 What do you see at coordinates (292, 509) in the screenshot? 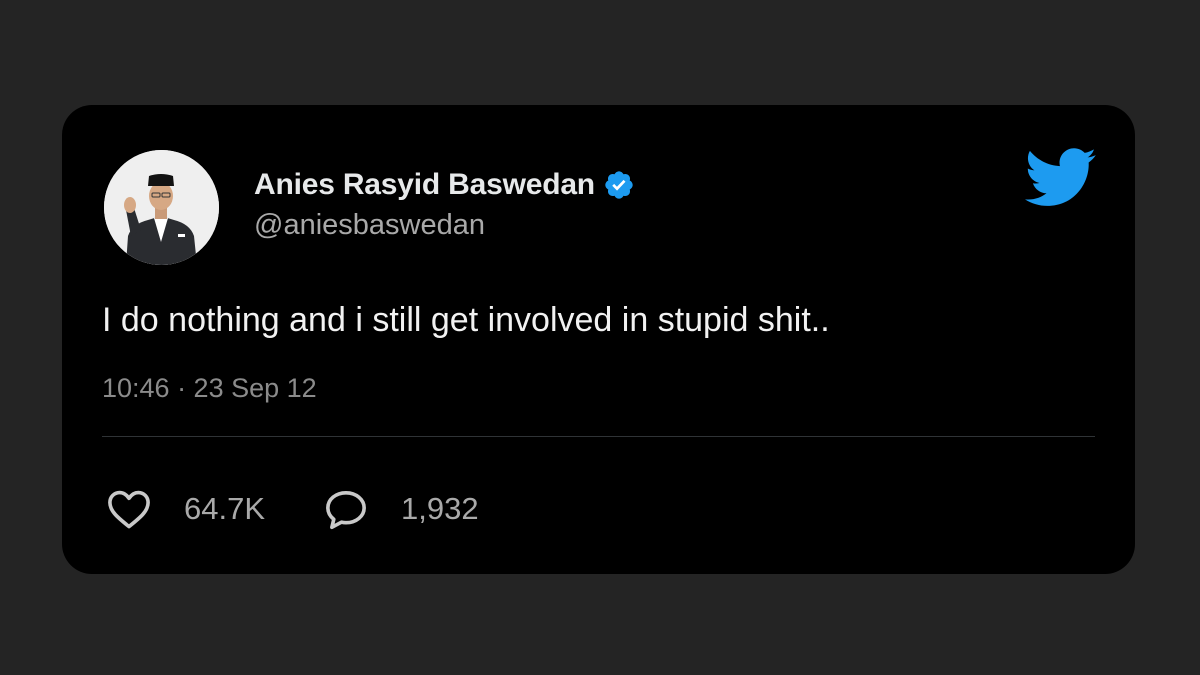
I see `tweet-actions: 64.7K 1,932` at bounding box center [292, 509].